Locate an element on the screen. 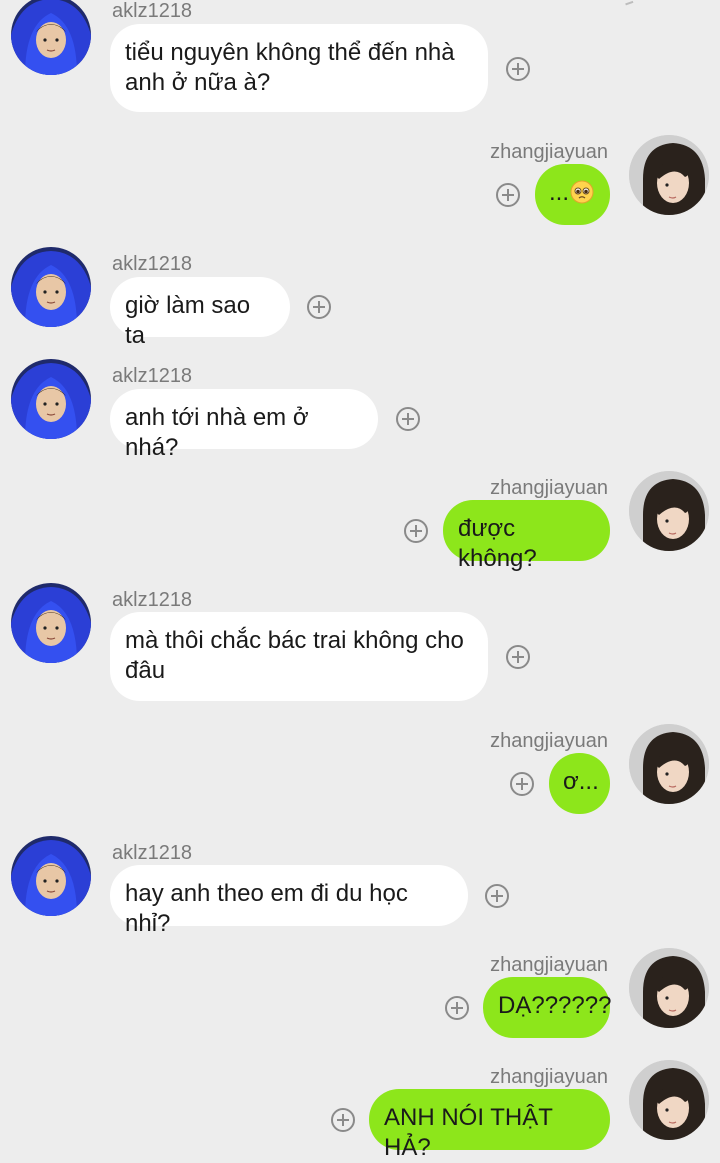 The height and width of the screenshot is (1163, 720). message-text-line: mà thôi chắc bác trai không cho is located at coordinates (294, 640).